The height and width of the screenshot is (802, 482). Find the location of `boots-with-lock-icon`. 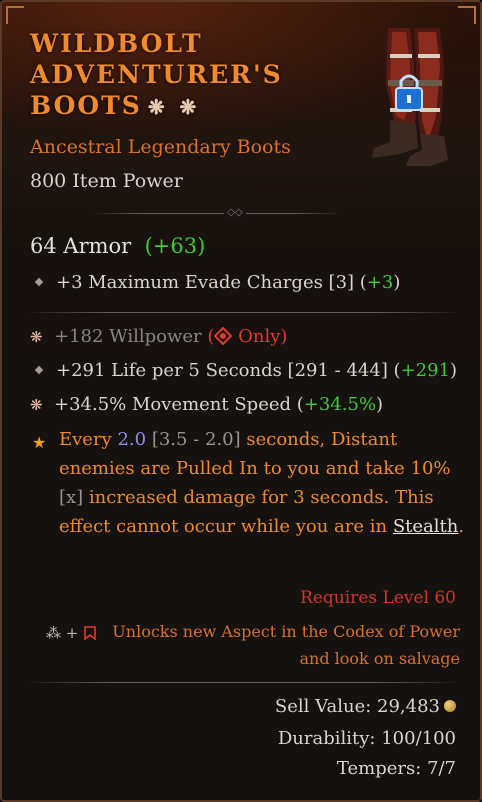

boots-with-lock-icon is located at coordinates (415, 96).